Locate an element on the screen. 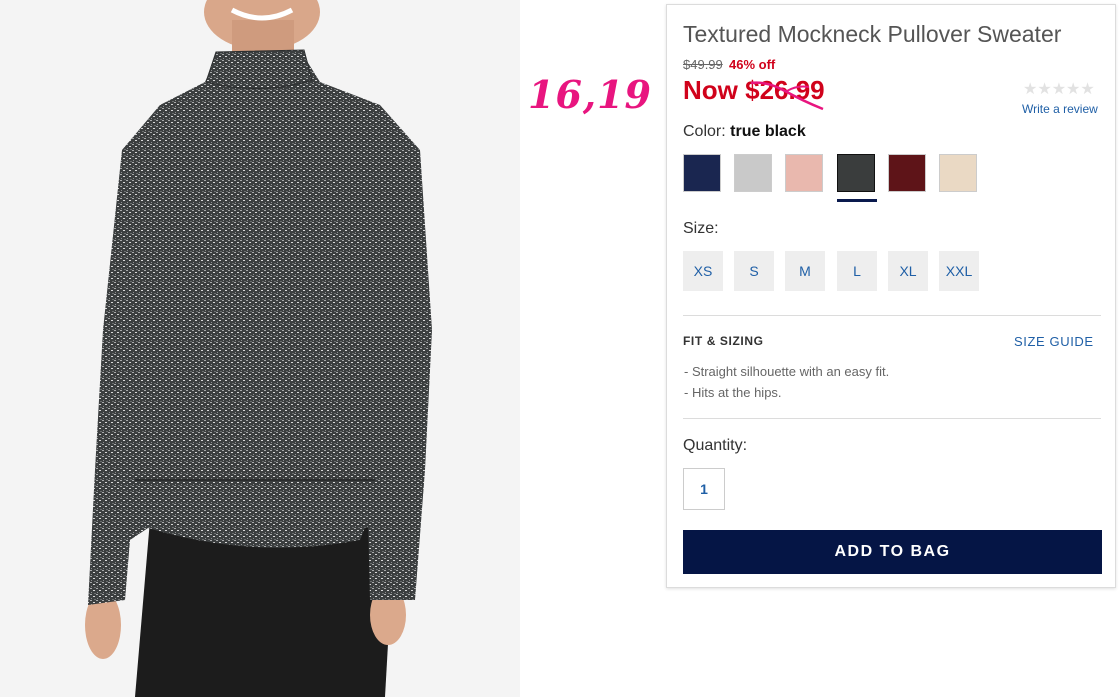  size-guide-link: SIZE GUIDE is located at coordinates (1054, 341).